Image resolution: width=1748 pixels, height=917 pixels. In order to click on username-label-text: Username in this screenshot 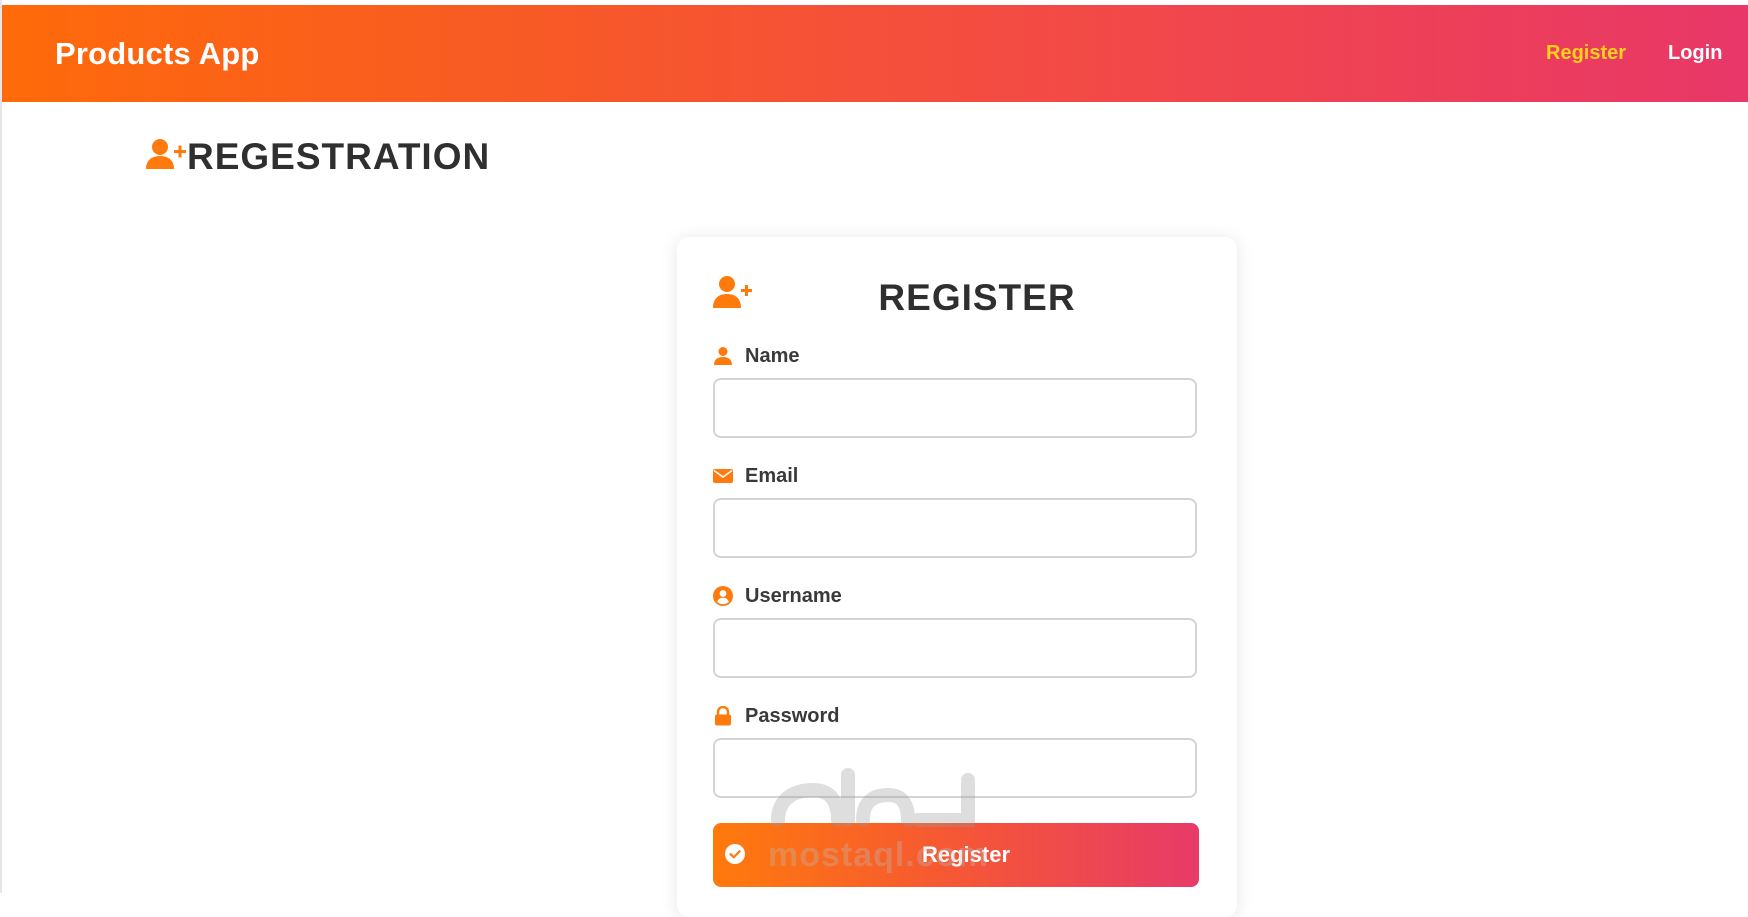, I will do `click(793, 595)`.